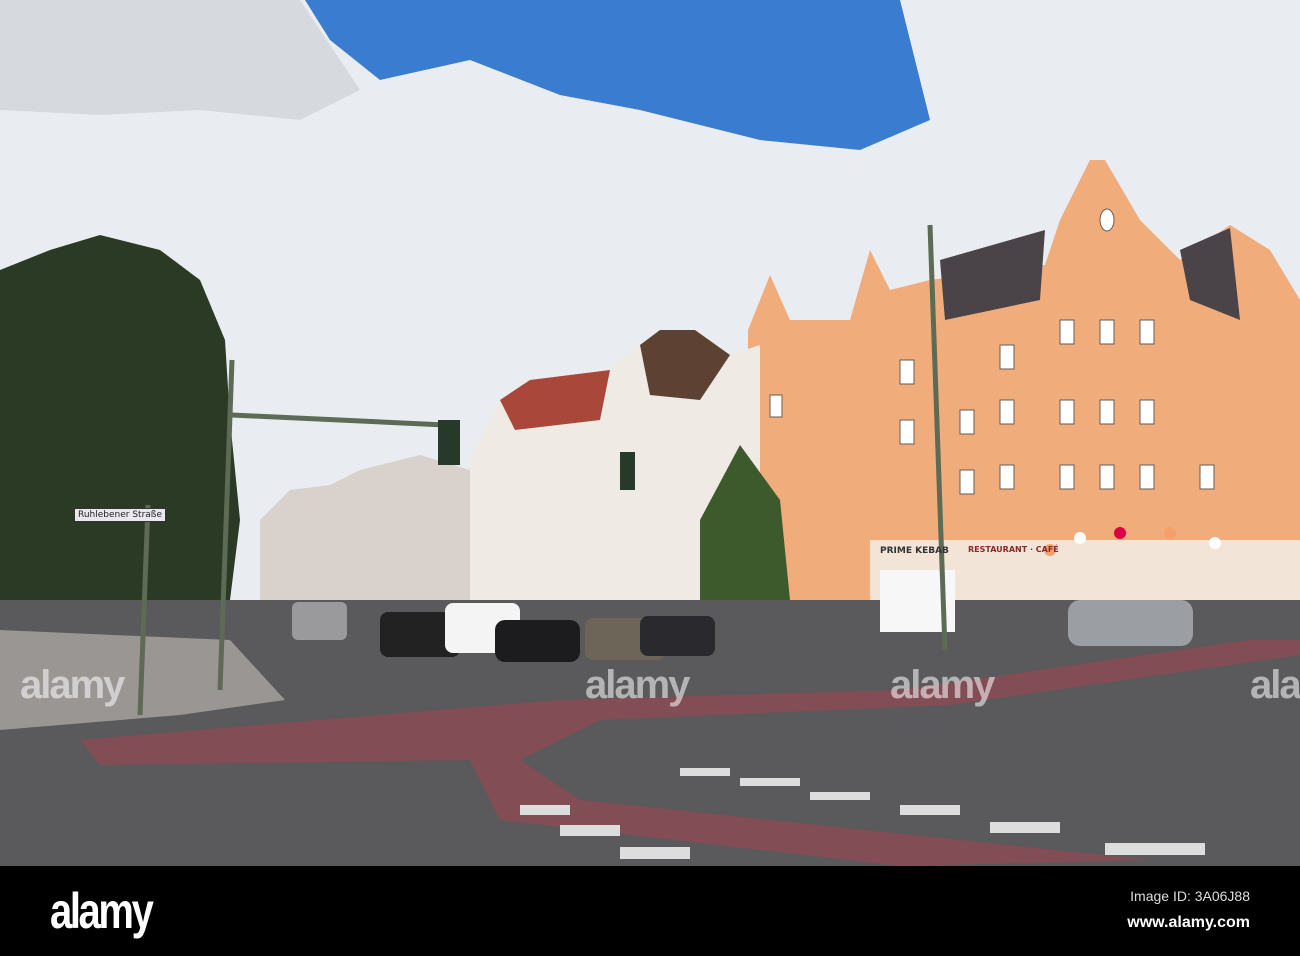  Describe the element at coordinates (1188, 923) in the screenshot. I see `website-link: www.alamy.com` at that location.